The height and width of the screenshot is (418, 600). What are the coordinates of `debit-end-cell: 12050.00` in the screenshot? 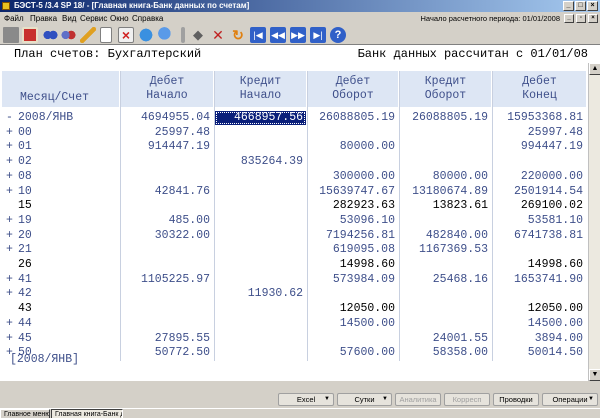 It's located at (539, 309).